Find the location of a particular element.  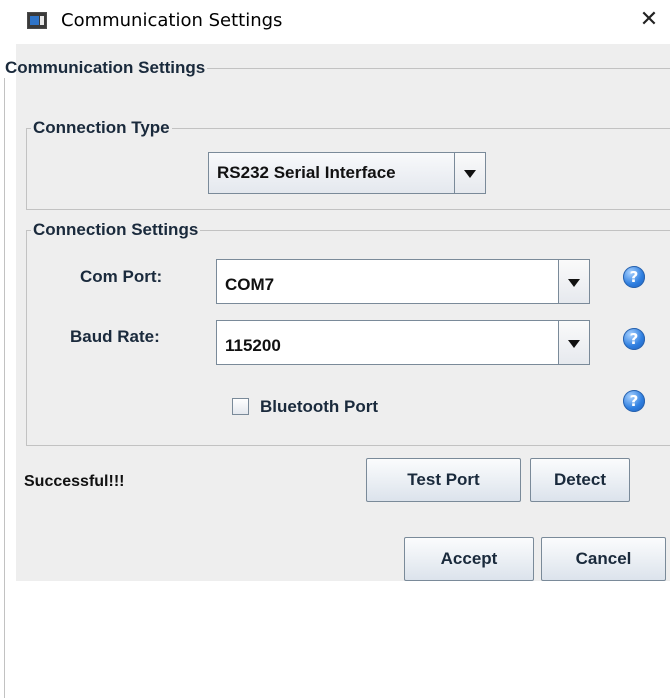

baud-rate-label: Baud Rate: is located at coordinates (115, 336).